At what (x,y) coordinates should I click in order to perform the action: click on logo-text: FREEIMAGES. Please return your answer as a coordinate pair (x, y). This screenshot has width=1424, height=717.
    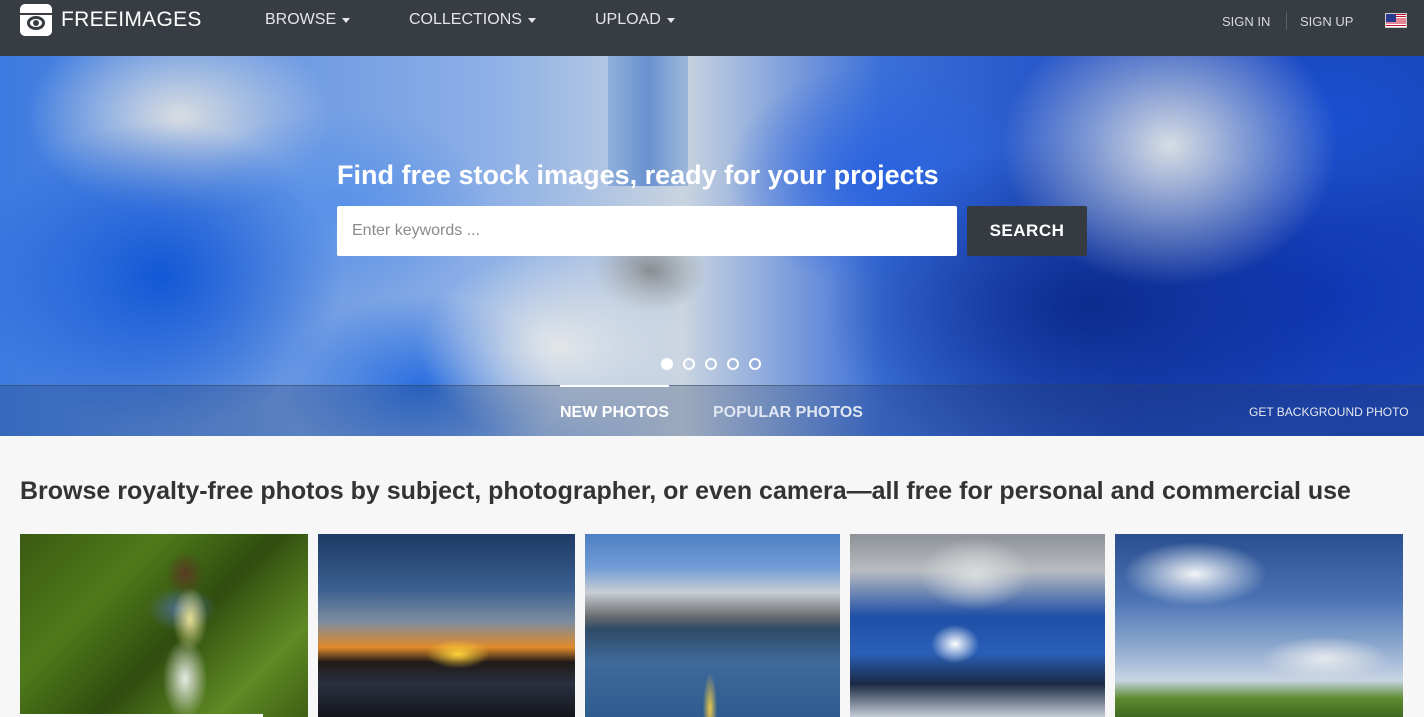
    Looking at the image, I should click on (131, 19).